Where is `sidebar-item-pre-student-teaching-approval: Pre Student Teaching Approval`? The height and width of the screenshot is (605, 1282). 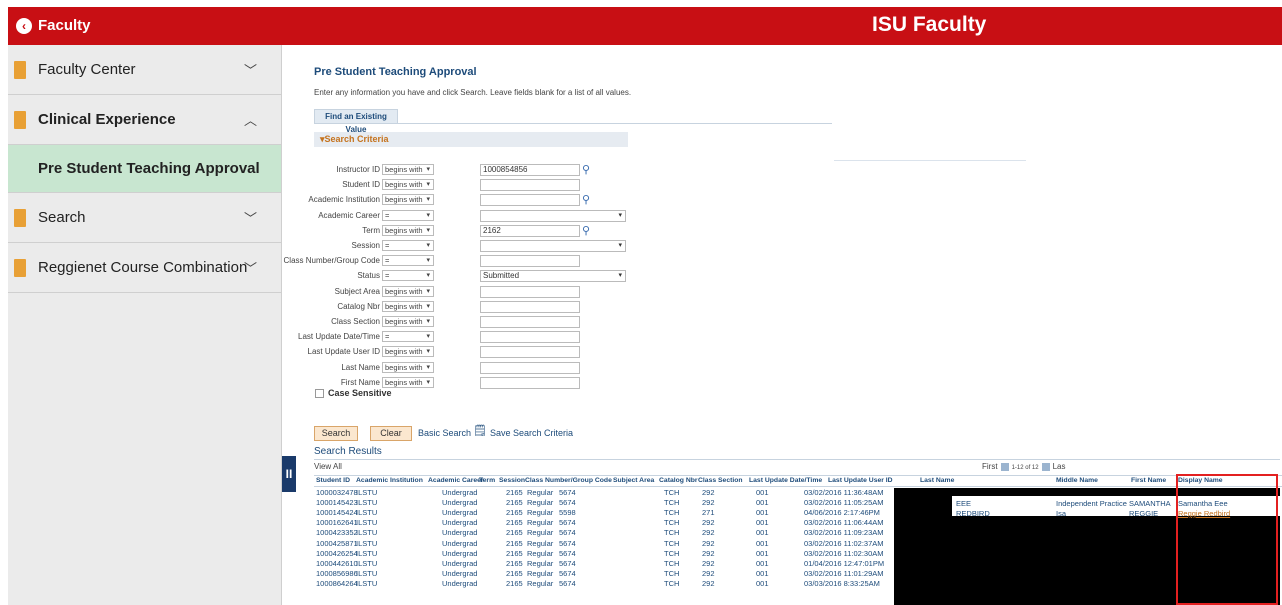
sidebar-item-pre-student-teaching-approval: Pre Student Teaching Approval is located at coordinates (144, 169).